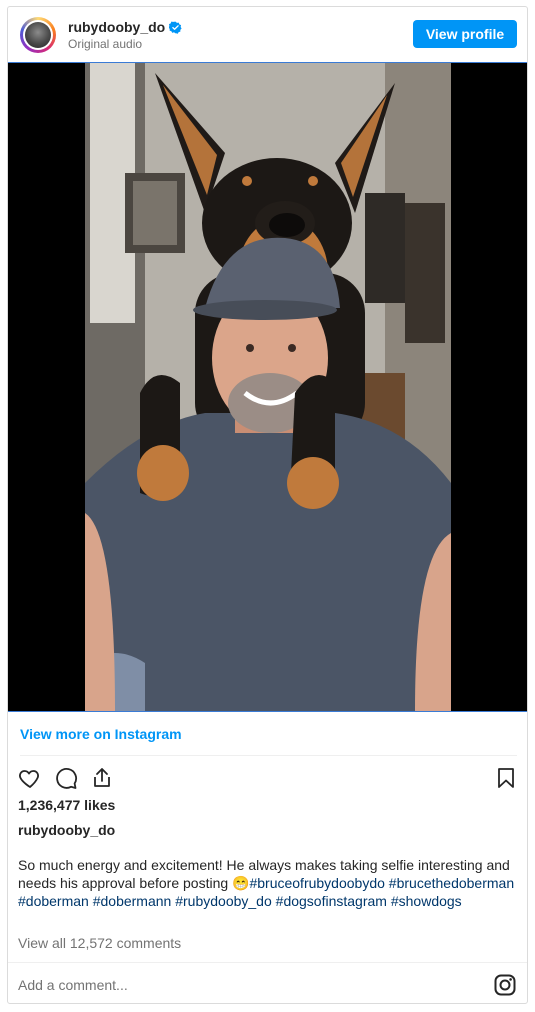 This screenshot has height=1012, width=535. I want to click on view-profile-button: View profile, so click(465, 34).